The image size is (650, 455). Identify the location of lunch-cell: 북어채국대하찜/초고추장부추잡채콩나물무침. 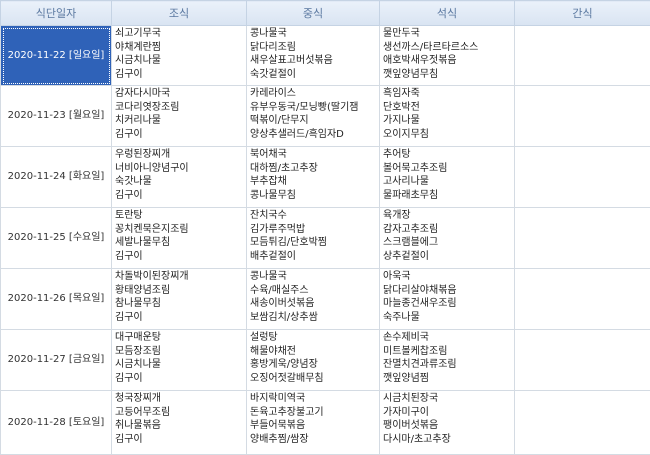
(313, 177).